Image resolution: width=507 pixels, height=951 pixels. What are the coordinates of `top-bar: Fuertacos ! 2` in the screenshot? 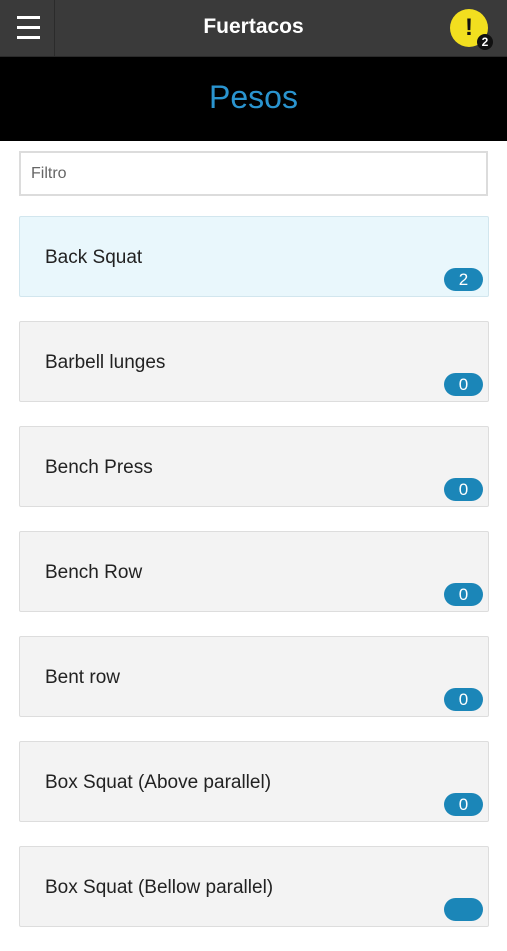 It's located at (253, 28).